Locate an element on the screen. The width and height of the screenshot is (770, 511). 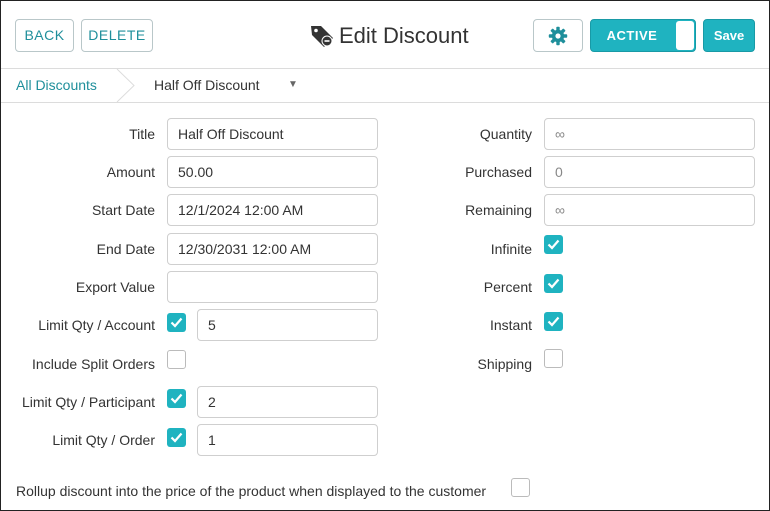
export-value-label: Export Value is located at coordinates (115, 287).